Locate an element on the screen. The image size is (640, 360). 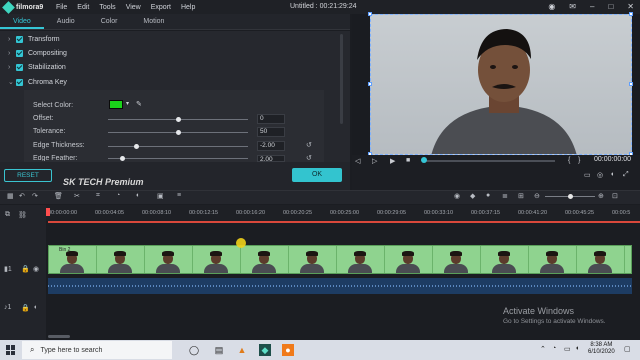
voiceover-icon: ≣ is located at coordinates (505, 196).